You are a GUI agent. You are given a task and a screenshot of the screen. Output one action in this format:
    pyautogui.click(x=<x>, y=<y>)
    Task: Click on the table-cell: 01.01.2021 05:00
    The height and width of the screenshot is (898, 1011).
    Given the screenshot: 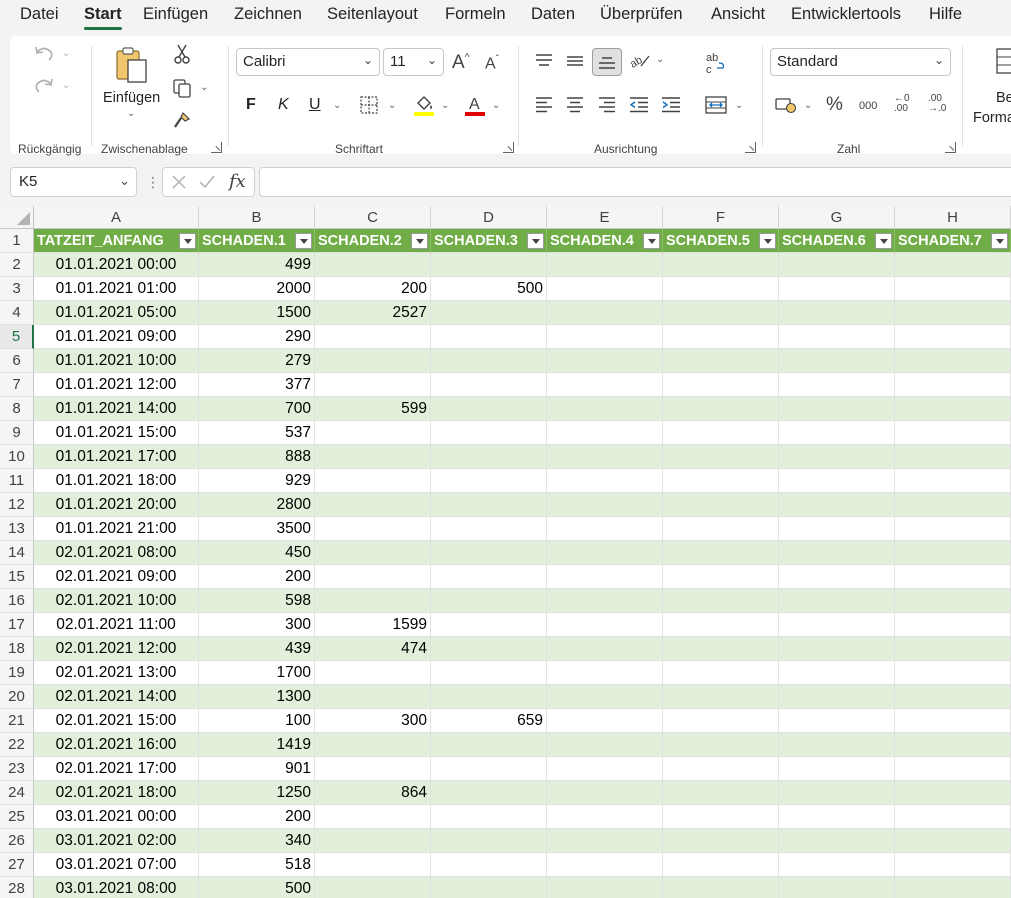 What is the action you would take?
    pyautogui.click(x=116, y=313)
    